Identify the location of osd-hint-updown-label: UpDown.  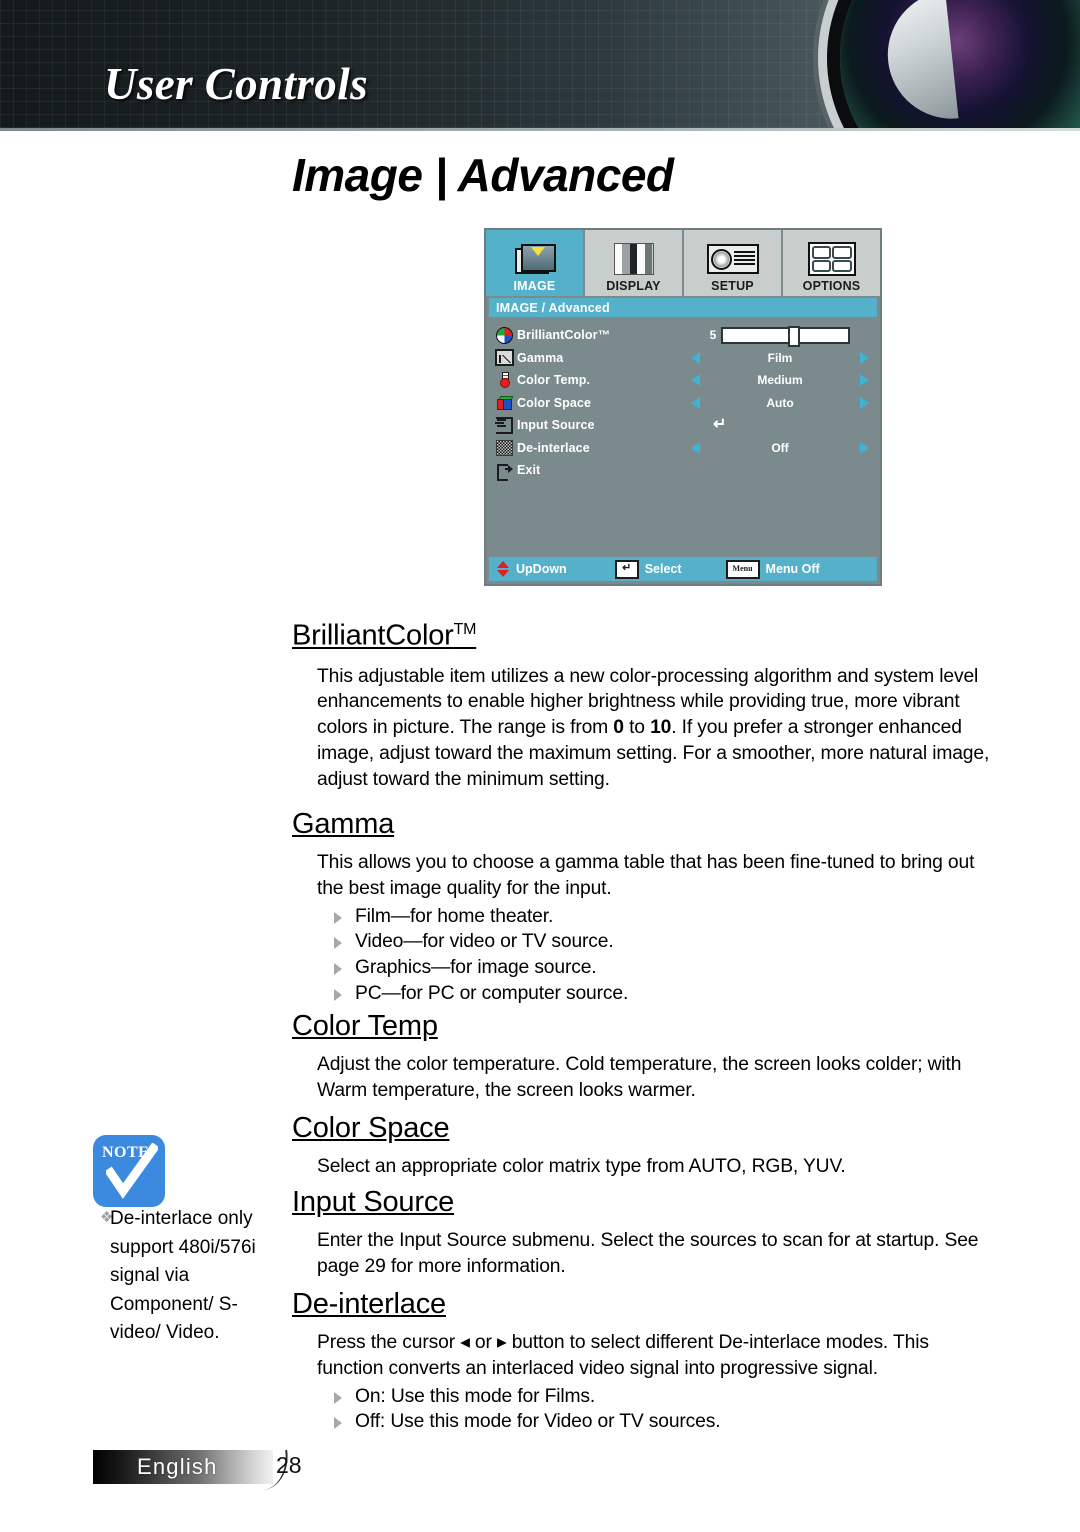
(541, 569).